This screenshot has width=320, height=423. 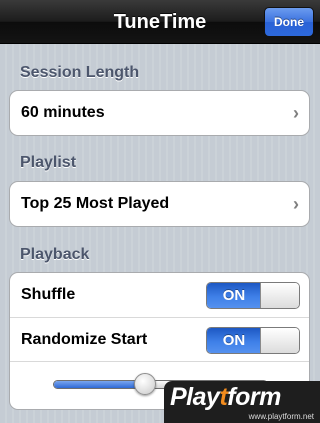 What do you see at coordinates (55, 254) in the screenshot?
I see `section-header-playback: Playback` at bounding box center [55, 254].